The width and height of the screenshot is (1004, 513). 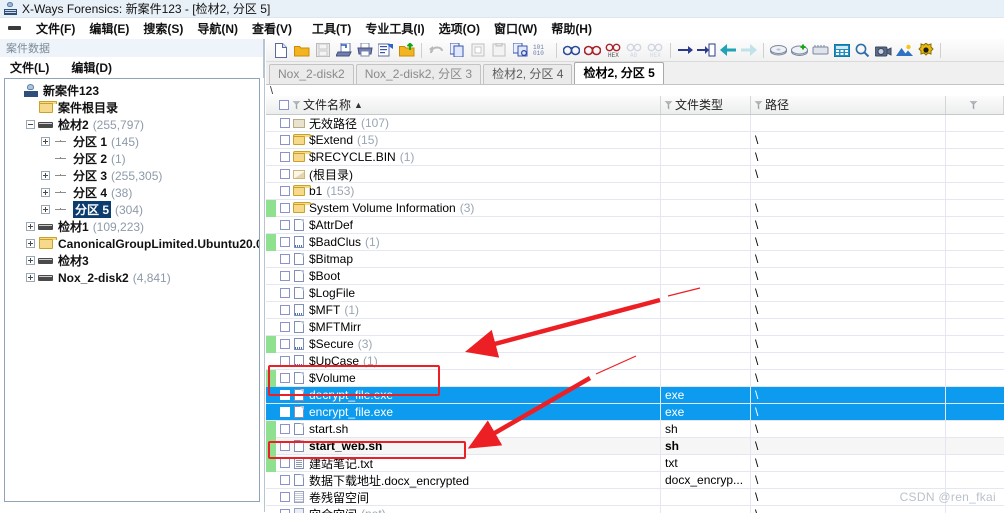 I want to click on cell-filename: $MFTMirr, so click(x=468, y=327).